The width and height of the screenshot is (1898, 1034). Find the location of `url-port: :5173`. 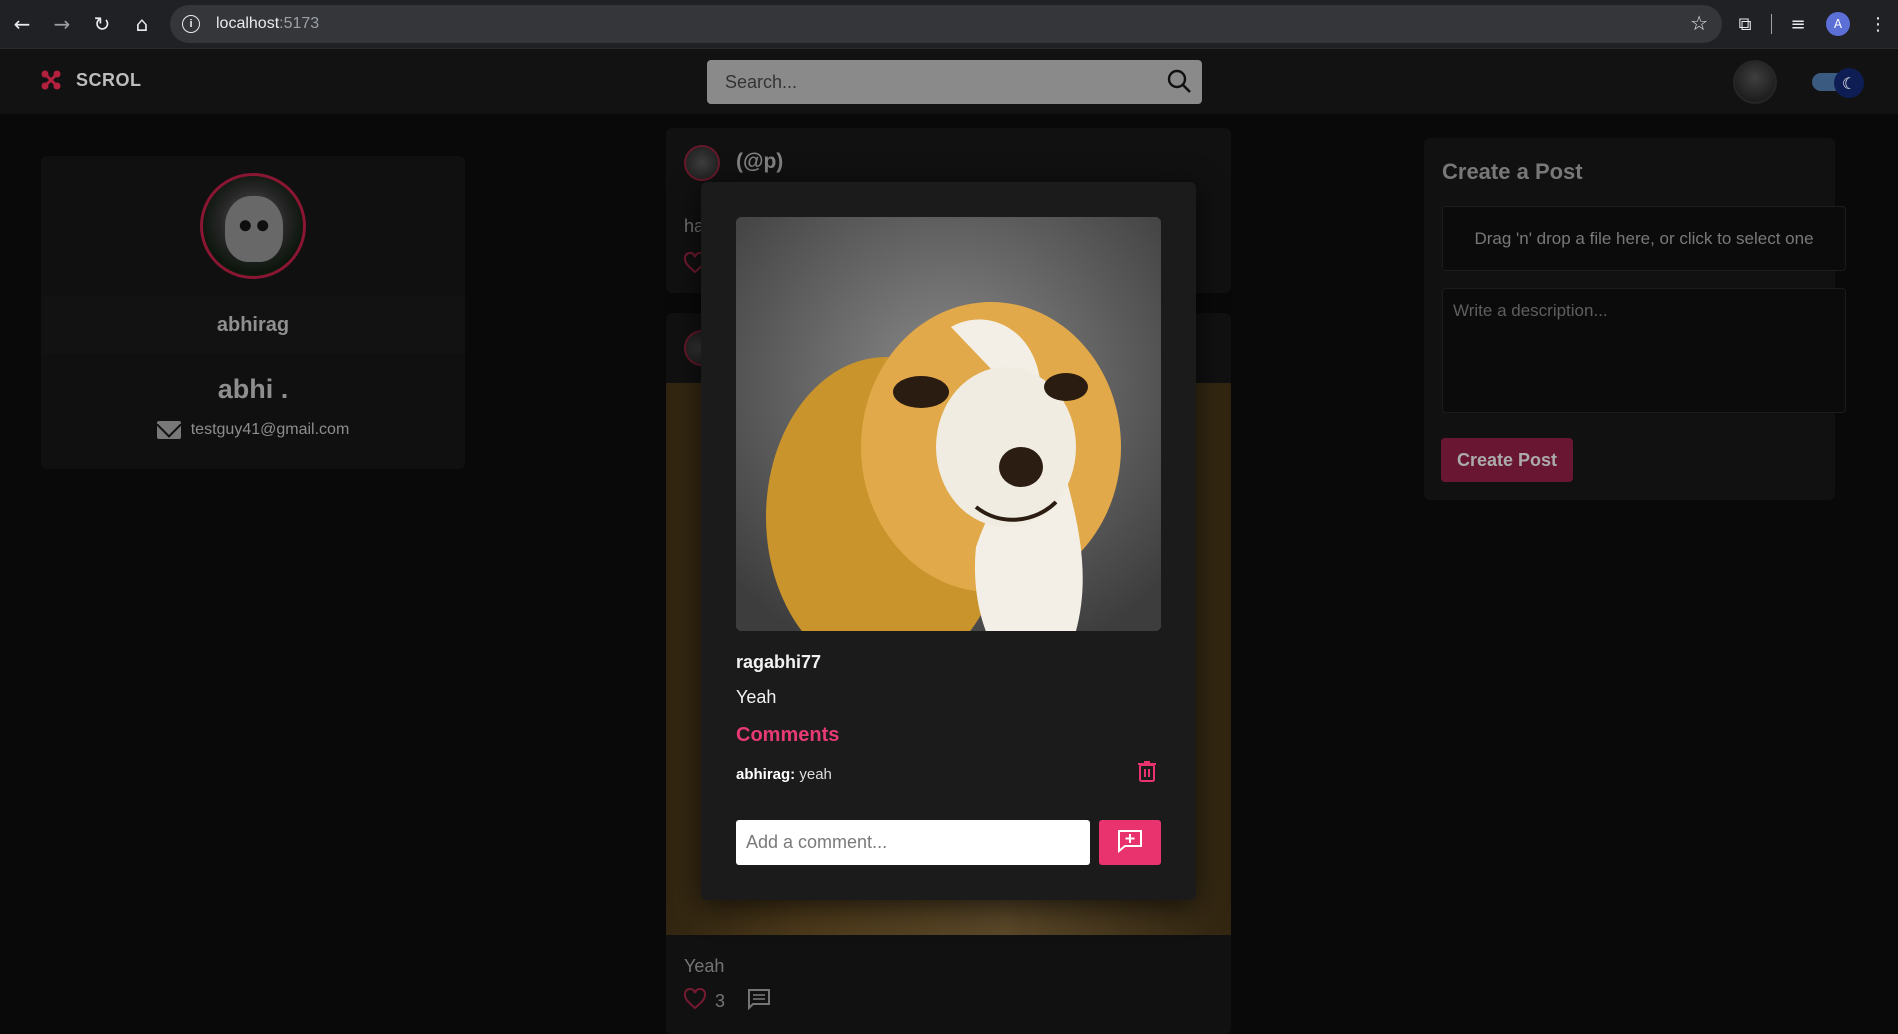

url-port: :5173 is located at coordinates (299, 23).